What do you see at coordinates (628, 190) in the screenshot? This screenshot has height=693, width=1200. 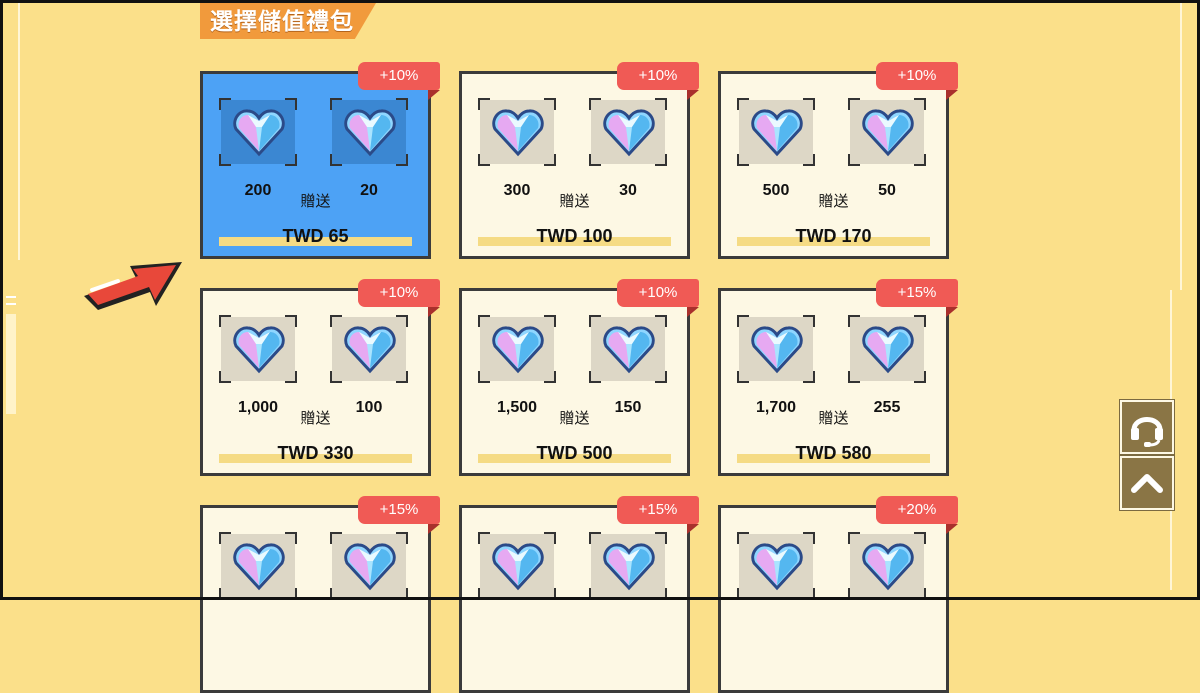 I see `bonus-amount: 30` at bounding box center [628, 190].